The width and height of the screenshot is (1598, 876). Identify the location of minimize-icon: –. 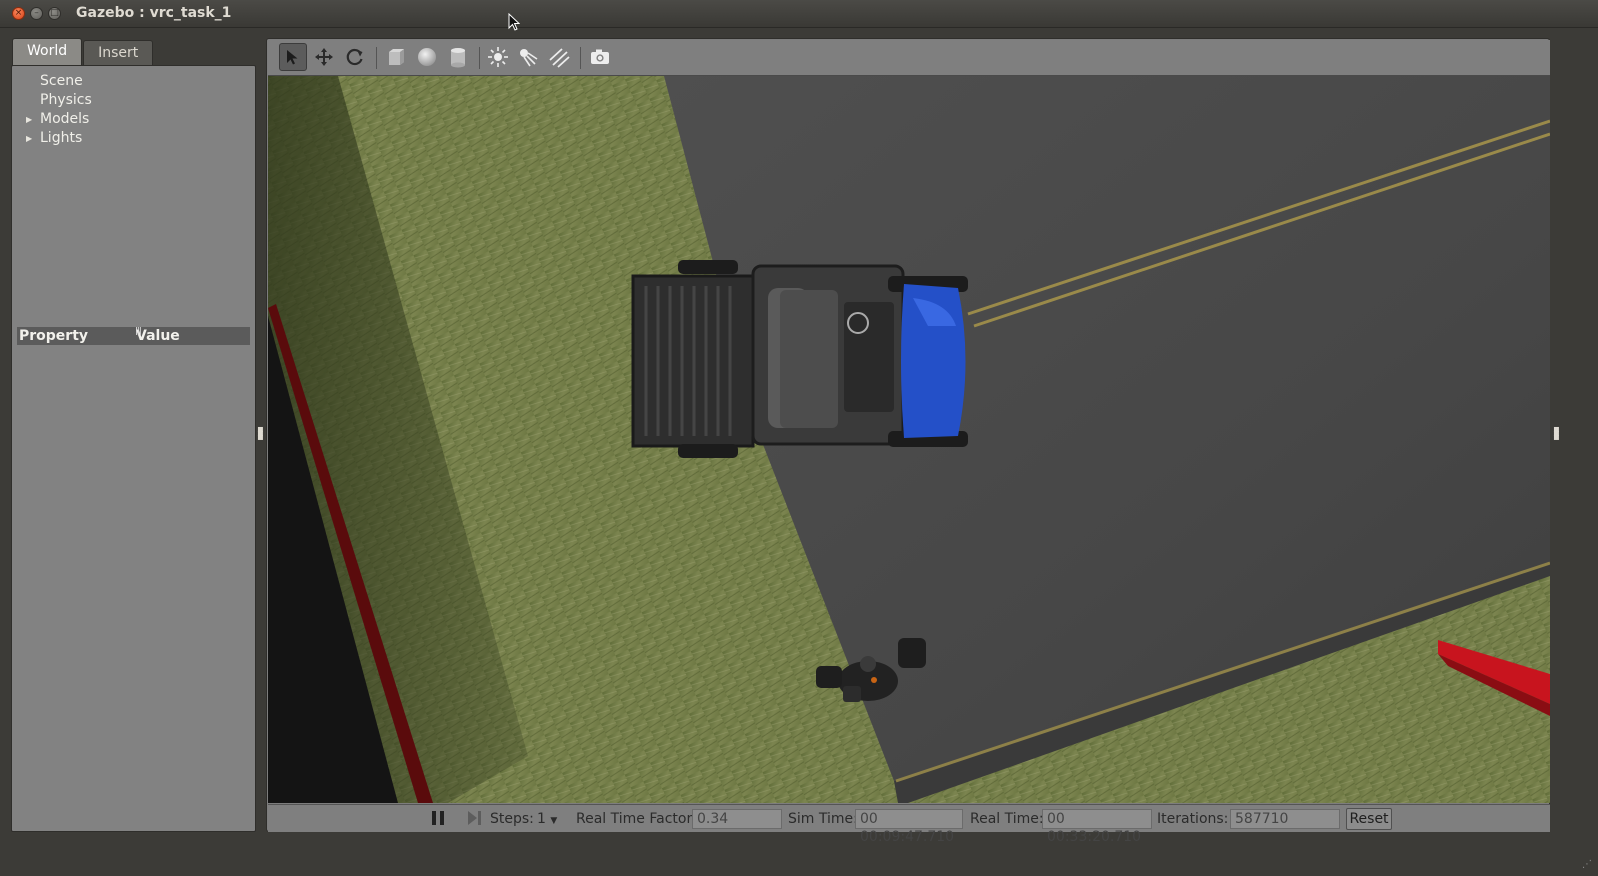
(36, 13).